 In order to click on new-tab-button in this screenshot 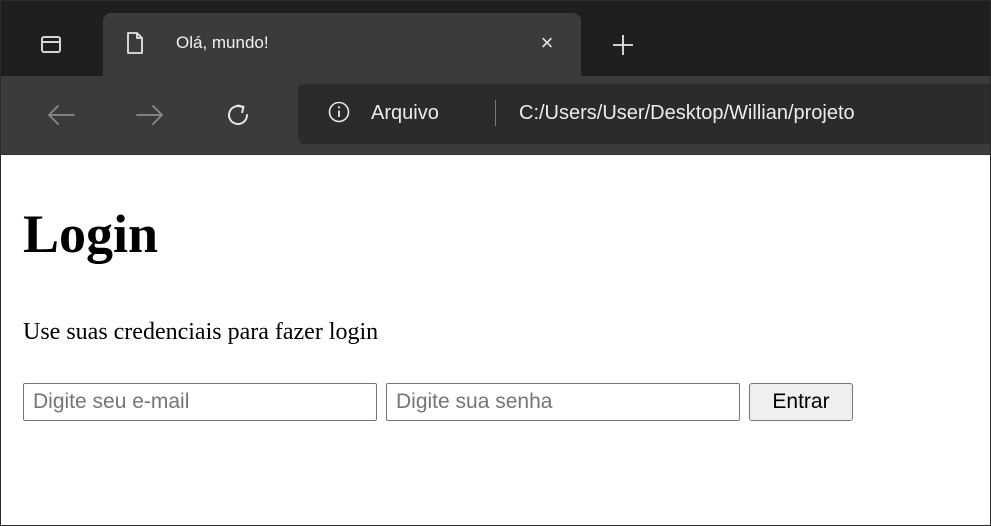, I will do `click(623, 45)`.